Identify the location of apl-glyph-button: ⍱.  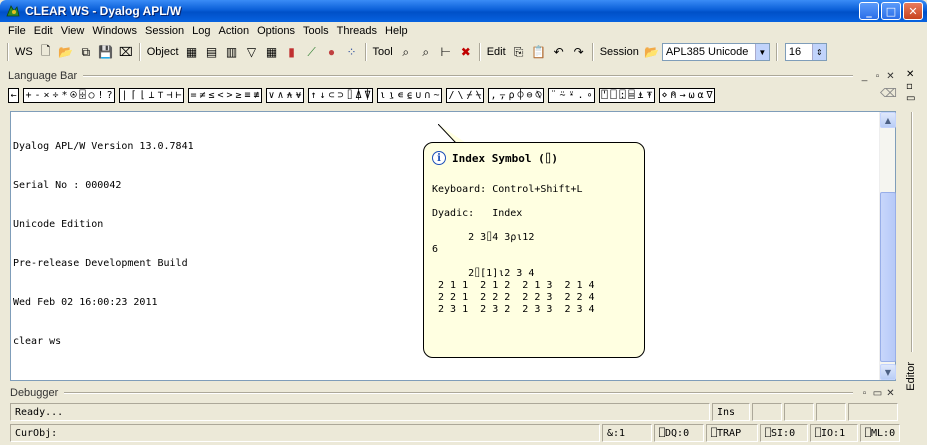
(298, 95).